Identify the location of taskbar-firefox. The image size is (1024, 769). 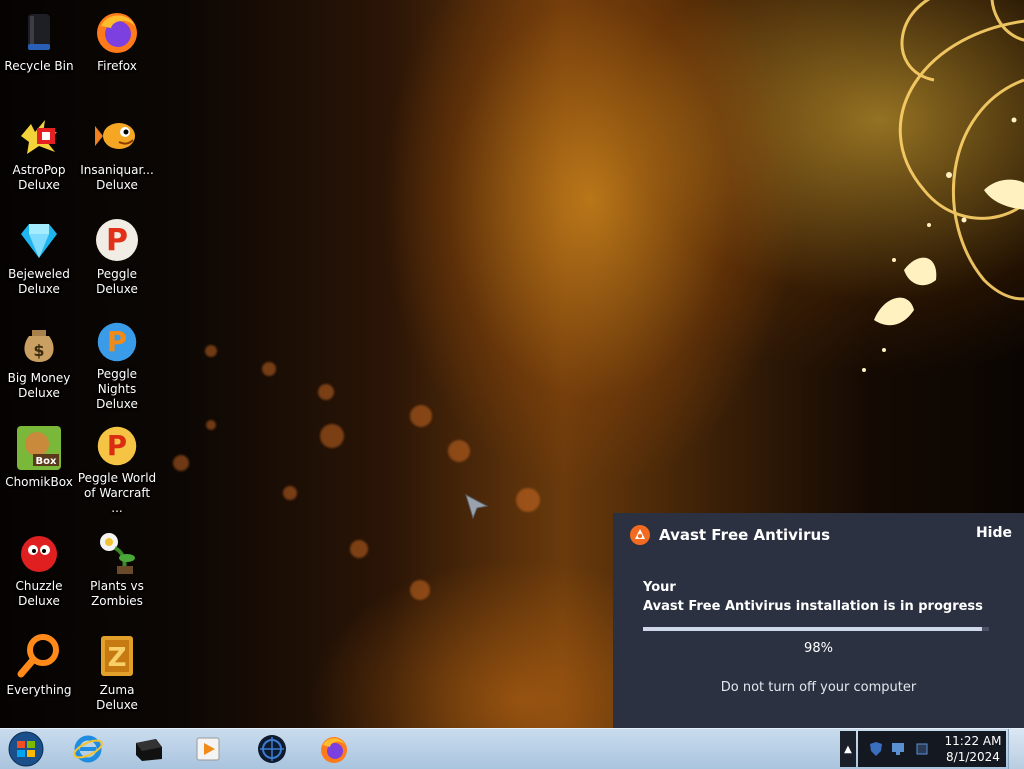
(334, 749).